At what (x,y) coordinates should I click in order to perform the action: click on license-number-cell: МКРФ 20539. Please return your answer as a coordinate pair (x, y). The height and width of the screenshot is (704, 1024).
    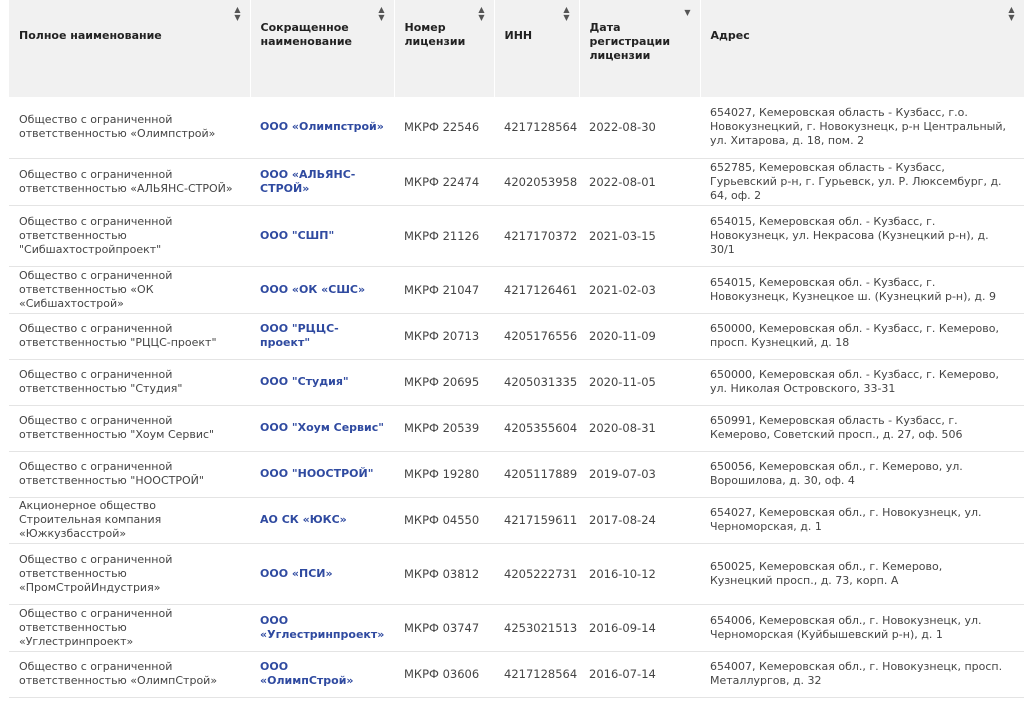
    Looking at the image, I should click on (444, 428).